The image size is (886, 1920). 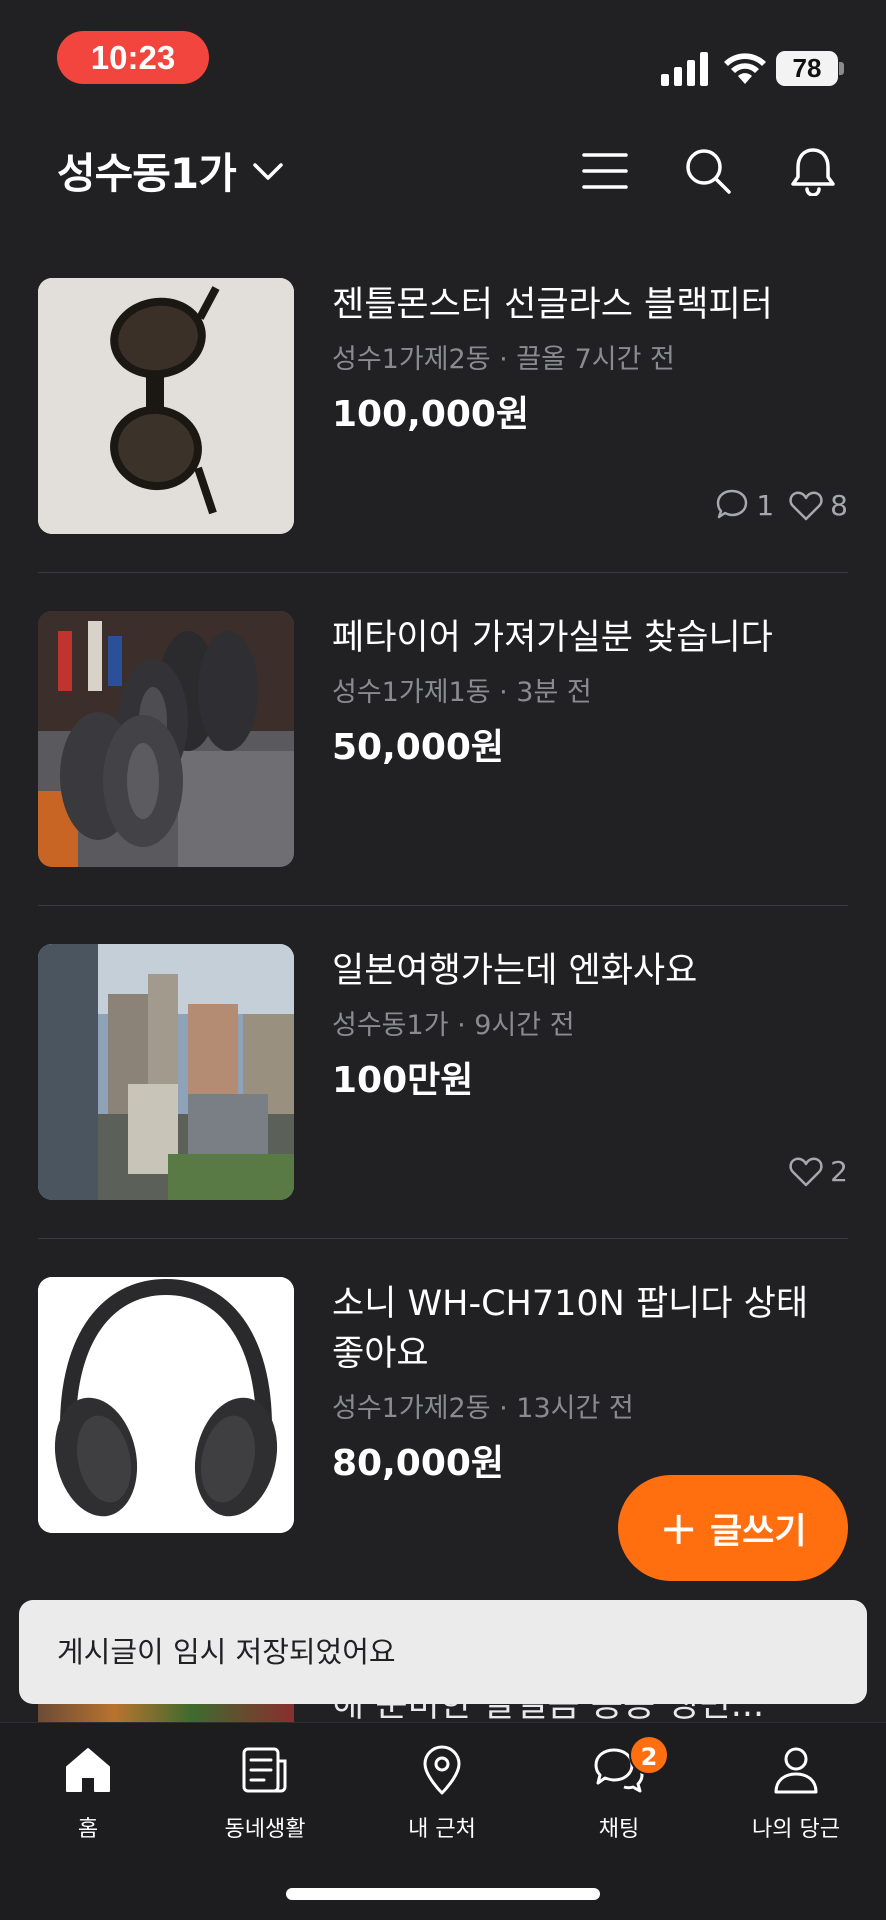 I want to click on like-count: 2, so click(x=839, y=1171).